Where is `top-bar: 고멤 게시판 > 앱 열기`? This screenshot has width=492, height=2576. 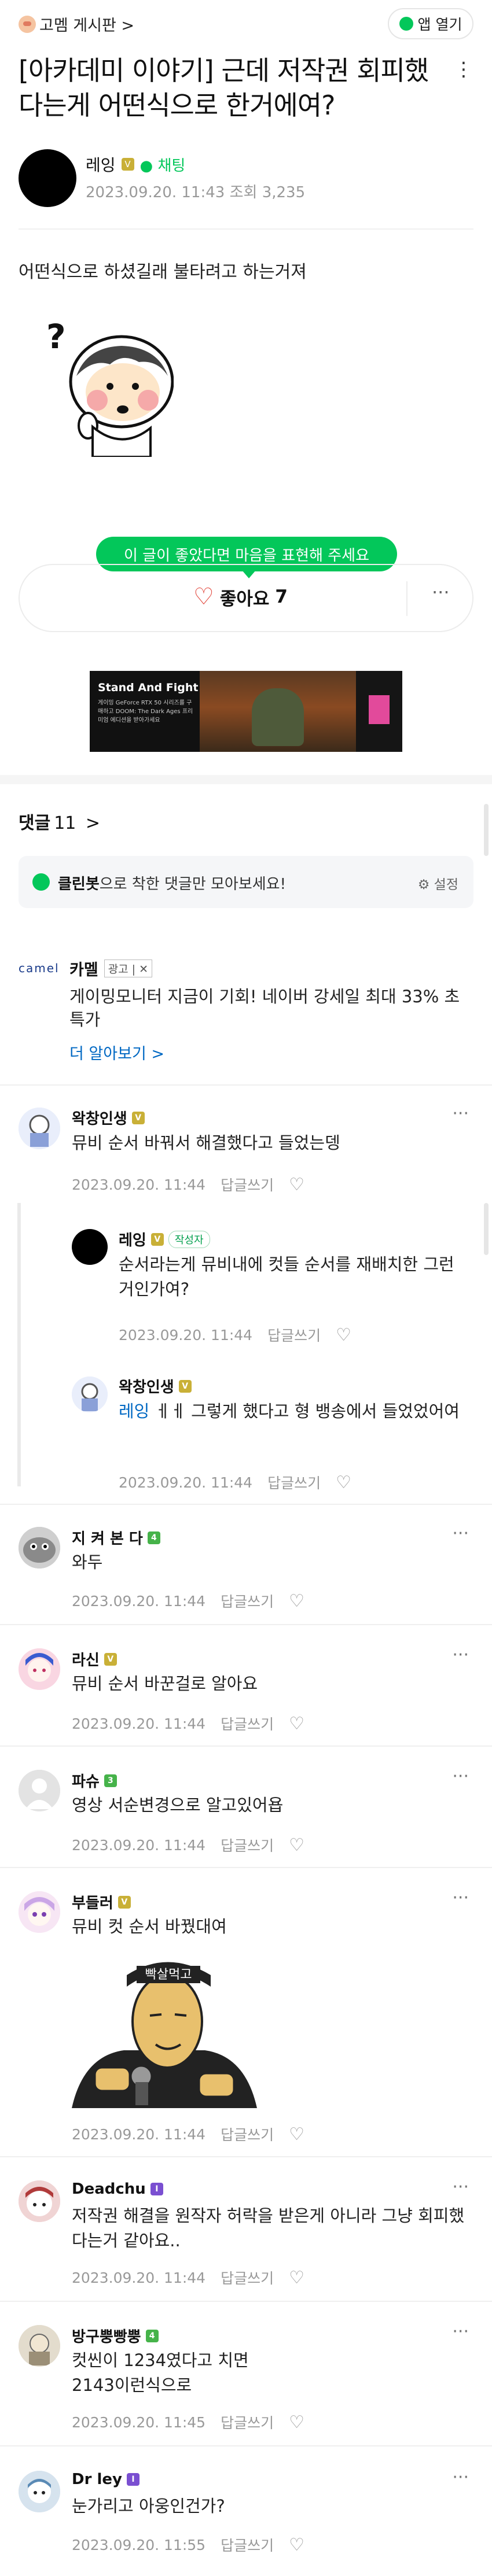
top-bar: 고멤 게시판 > 앱 열기 is located at coordinates (246, 23).